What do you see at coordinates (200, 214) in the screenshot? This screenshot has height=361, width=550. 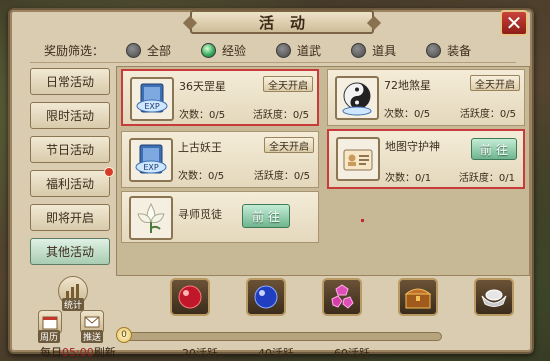 I see `activity-name: 寻师觅徒` at bounding box center [200, 214].